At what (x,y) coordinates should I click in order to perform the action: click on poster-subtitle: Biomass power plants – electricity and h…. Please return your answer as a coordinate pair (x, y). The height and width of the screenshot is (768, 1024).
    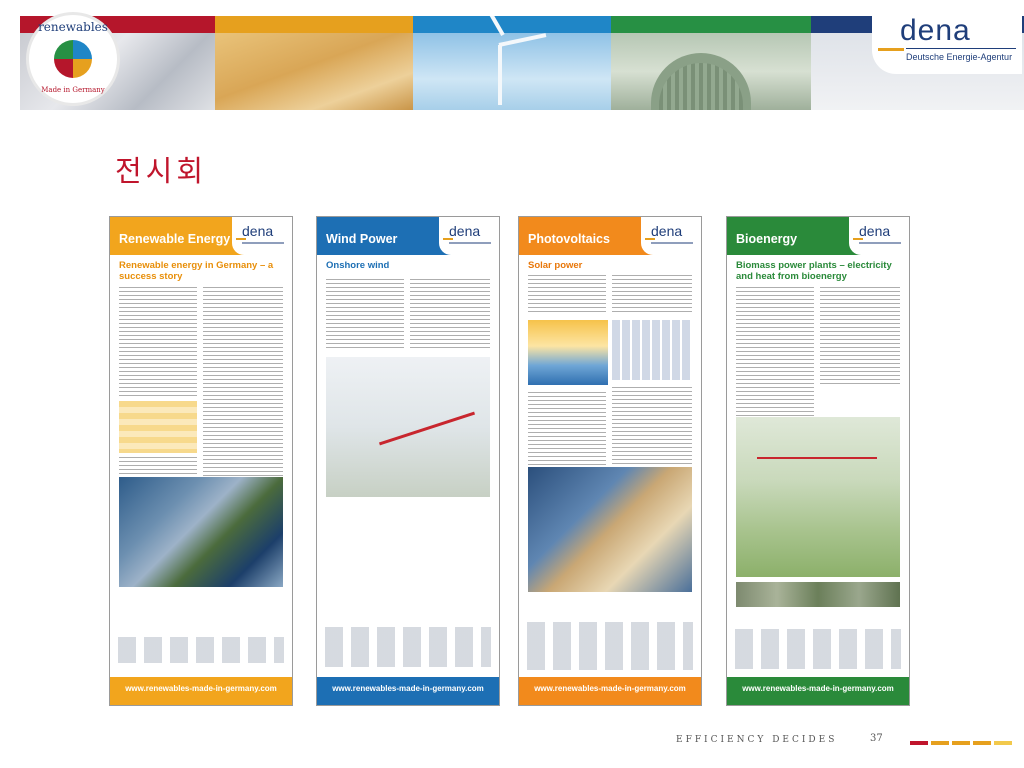
    Looking at the image, I should click on (814, 271).